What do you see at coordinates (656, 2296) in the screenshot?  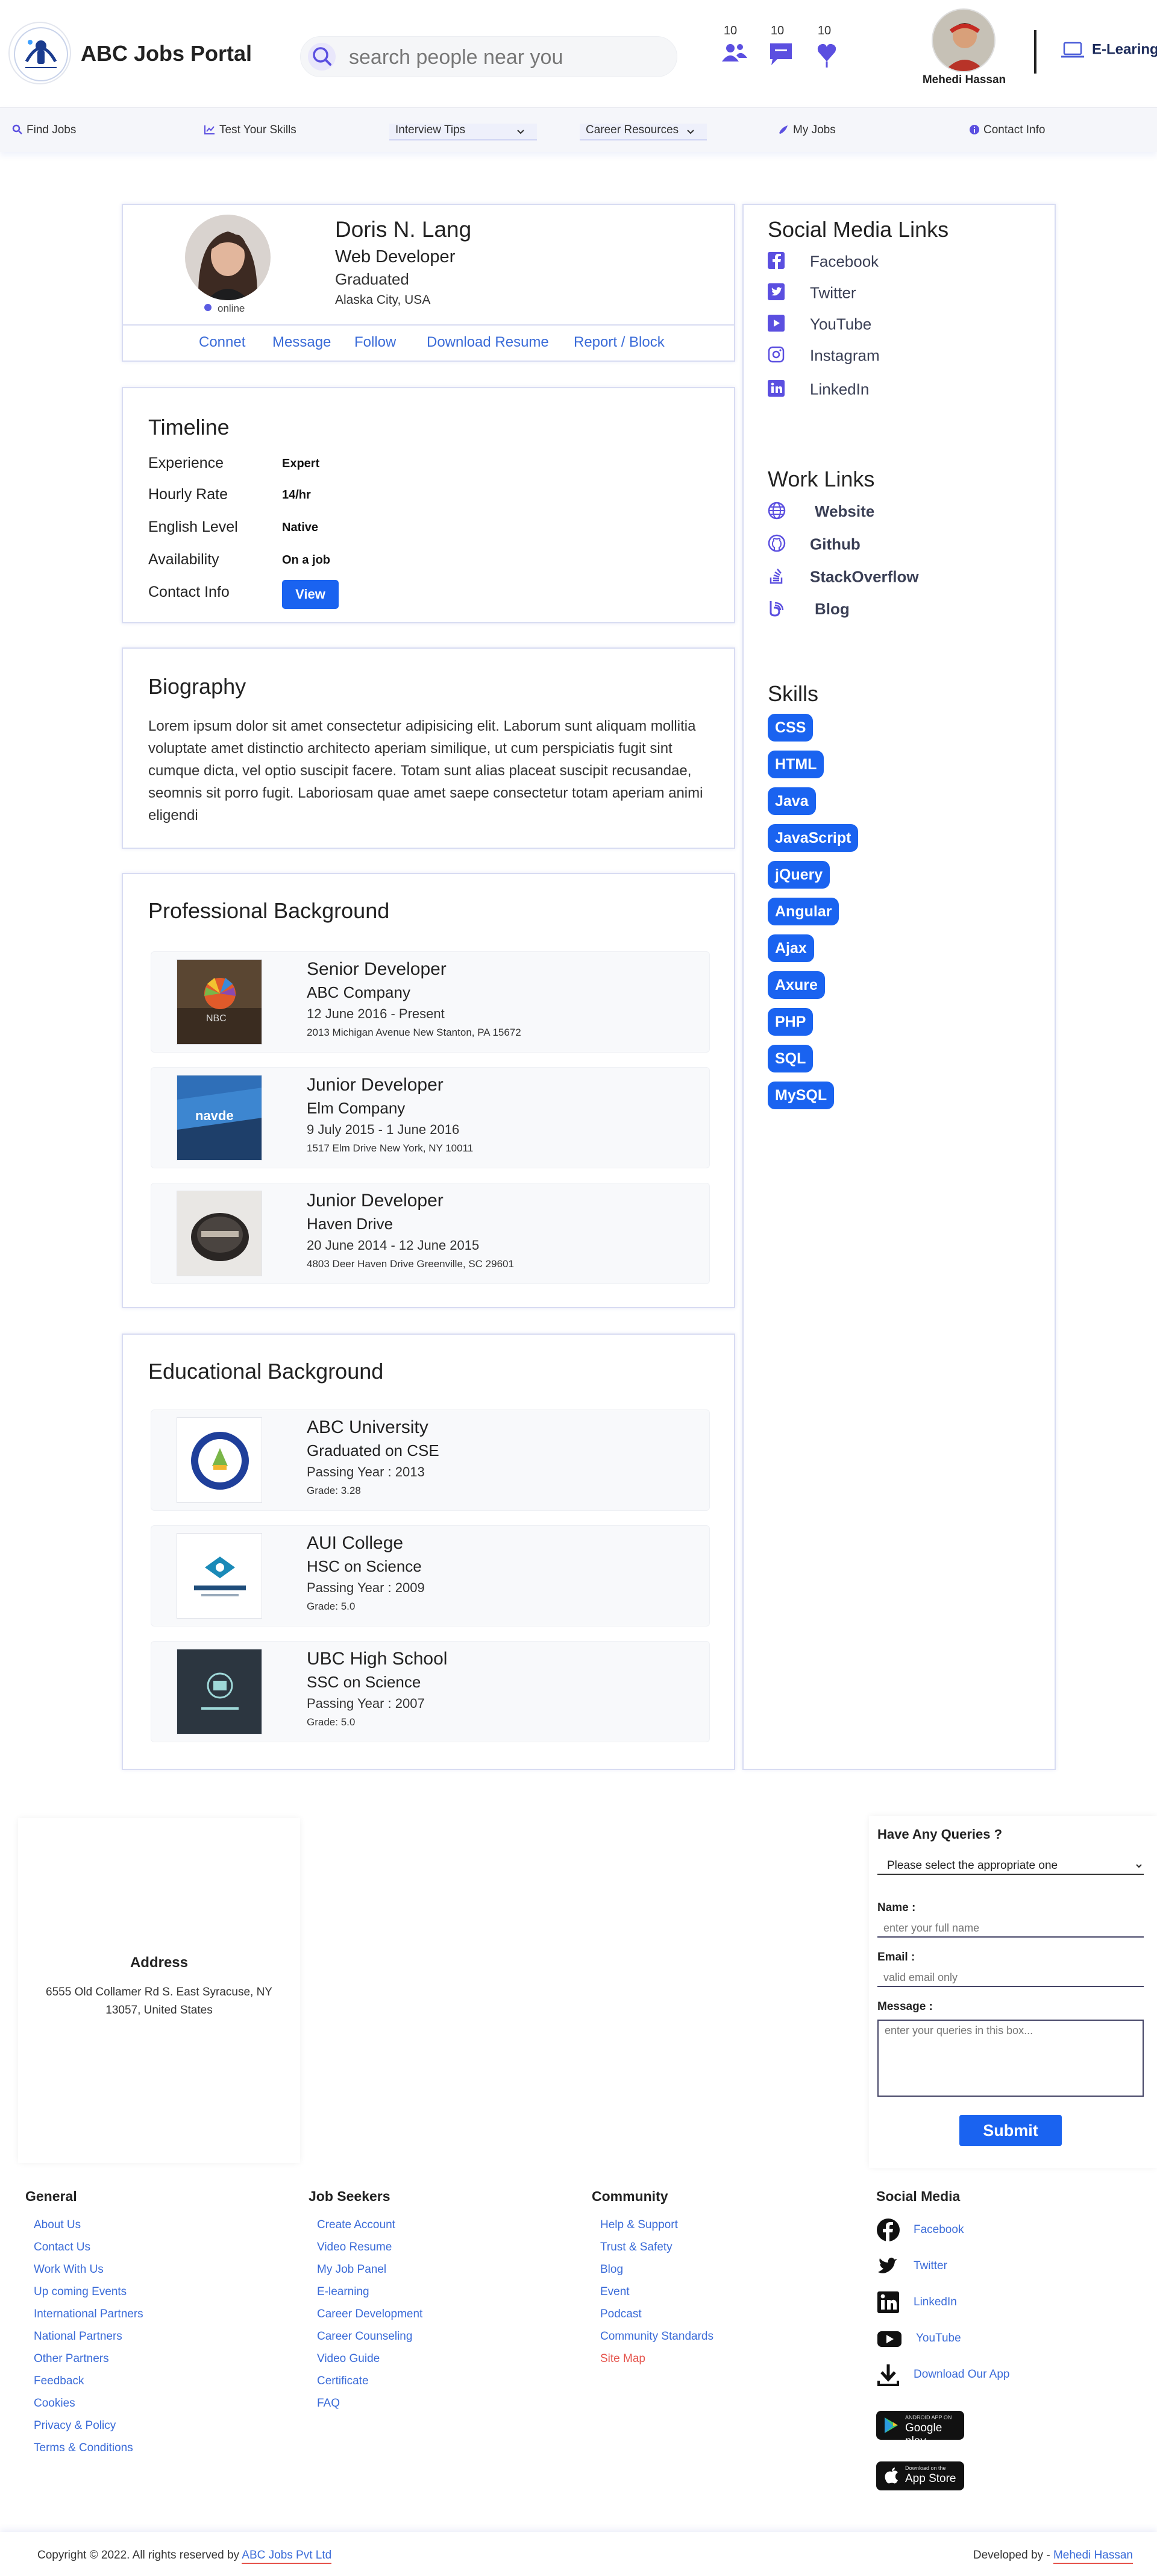 I see `footer-link: Event` at bounding box center [656, 2296].